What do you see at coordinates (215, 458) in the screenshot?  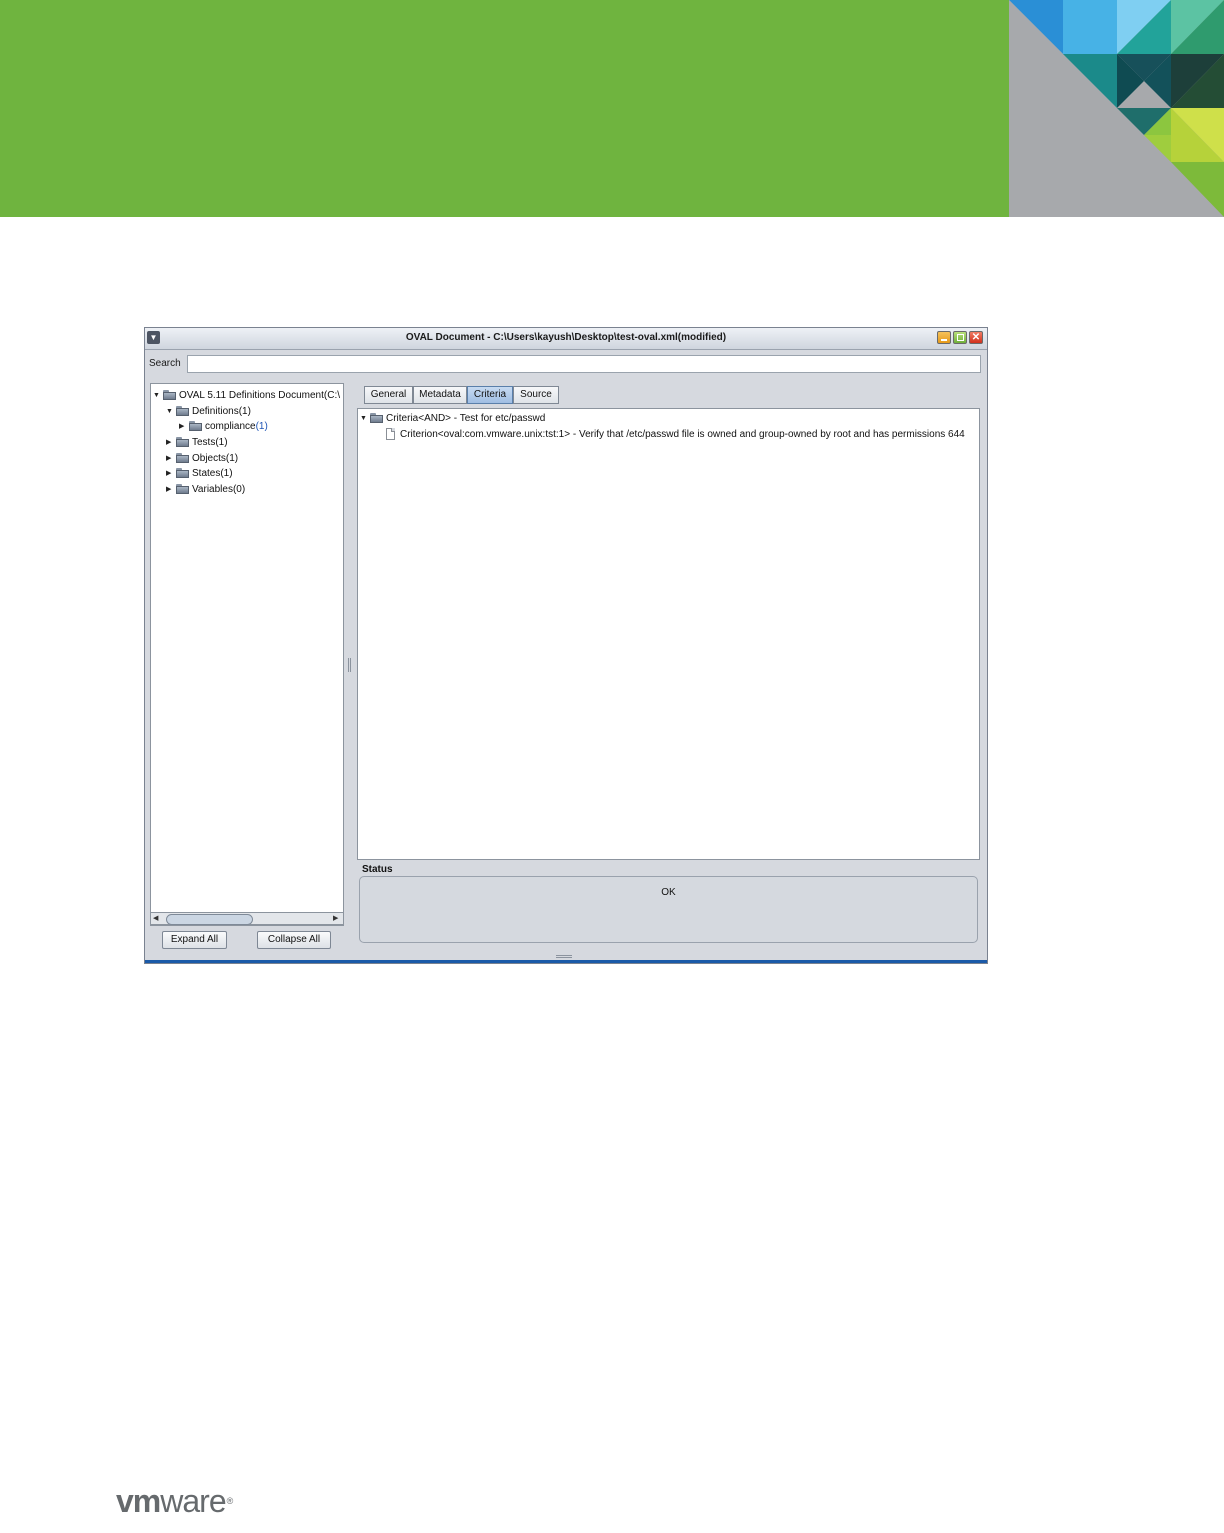 I see `tree-item-label: Objects(1)` at bounding box center [215, 458].